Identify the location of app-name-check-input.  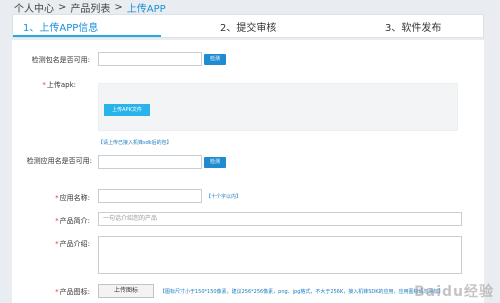
(150, 162).